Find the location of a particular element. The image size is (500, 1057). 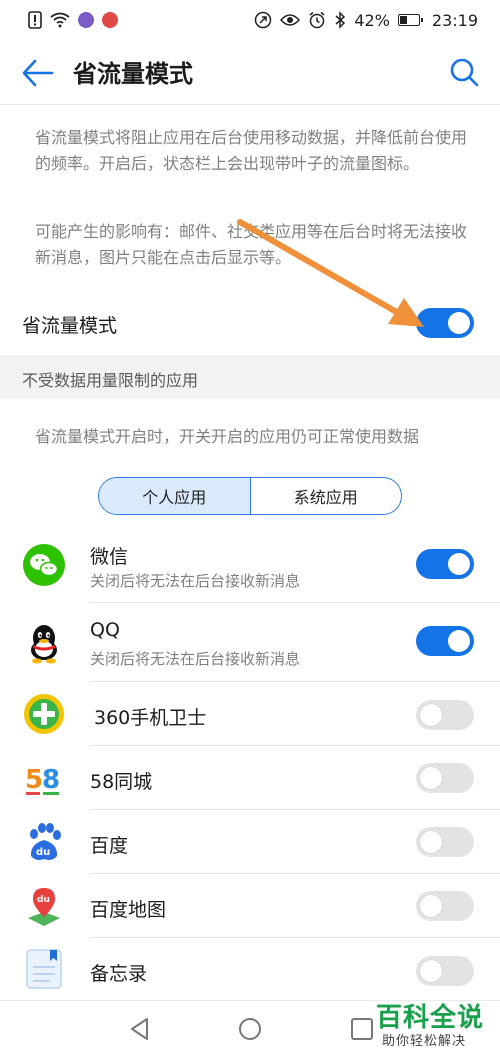

tab-system-apps: 系统应用 is located at coordinates (325, 496).